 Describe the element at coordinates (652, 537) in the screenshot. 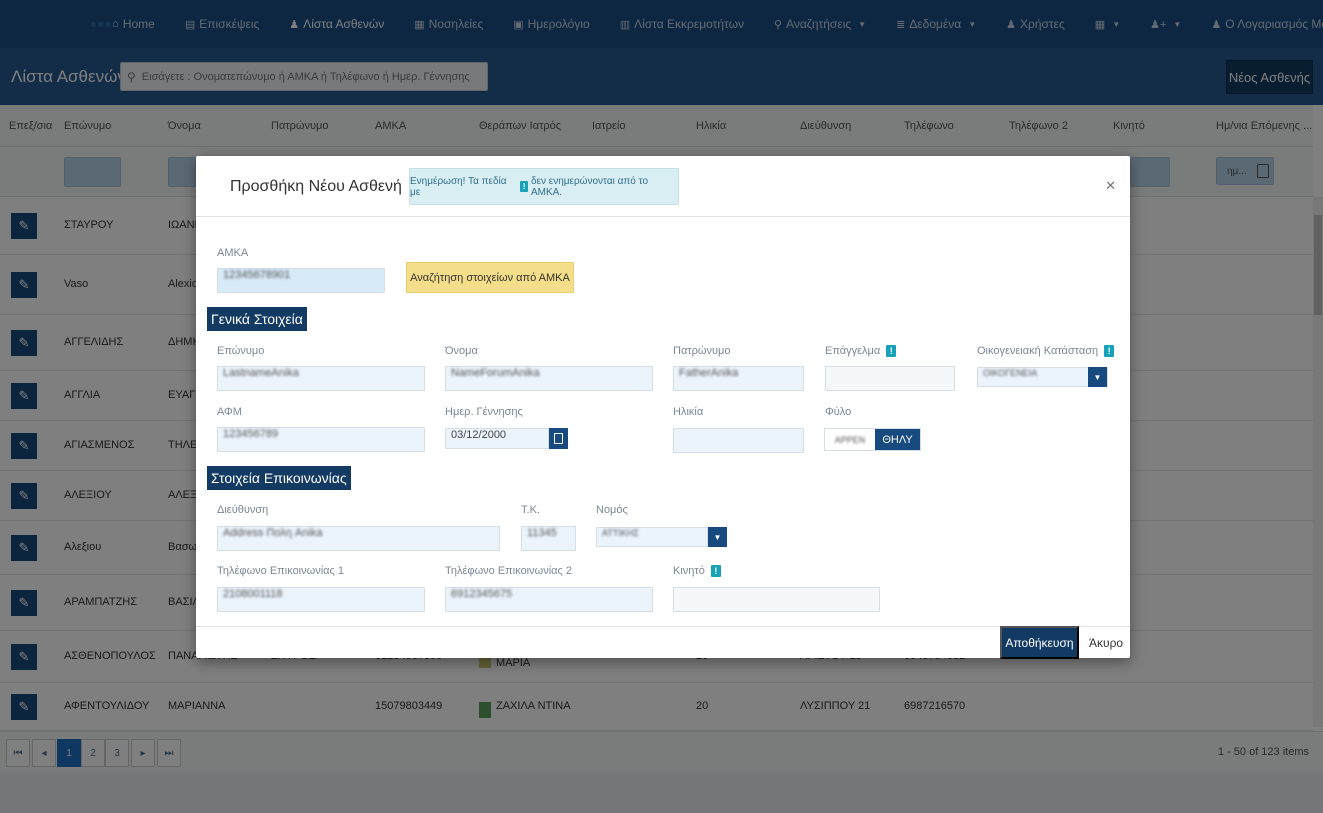

I see `prefecture-select: ΑΤΤΙΚΗΣ` at that location.